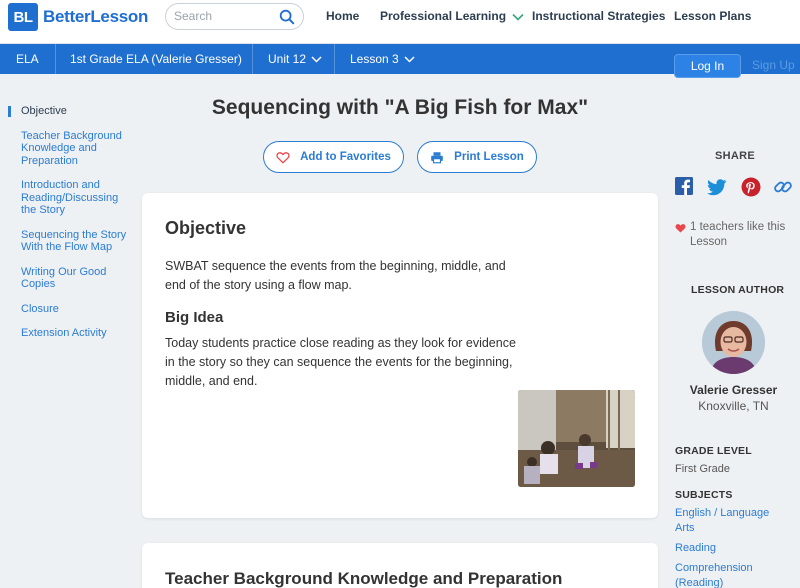 This screenshot has height=588, width=800. I want to click on signup-link: Sign Up, so click(773, 65).